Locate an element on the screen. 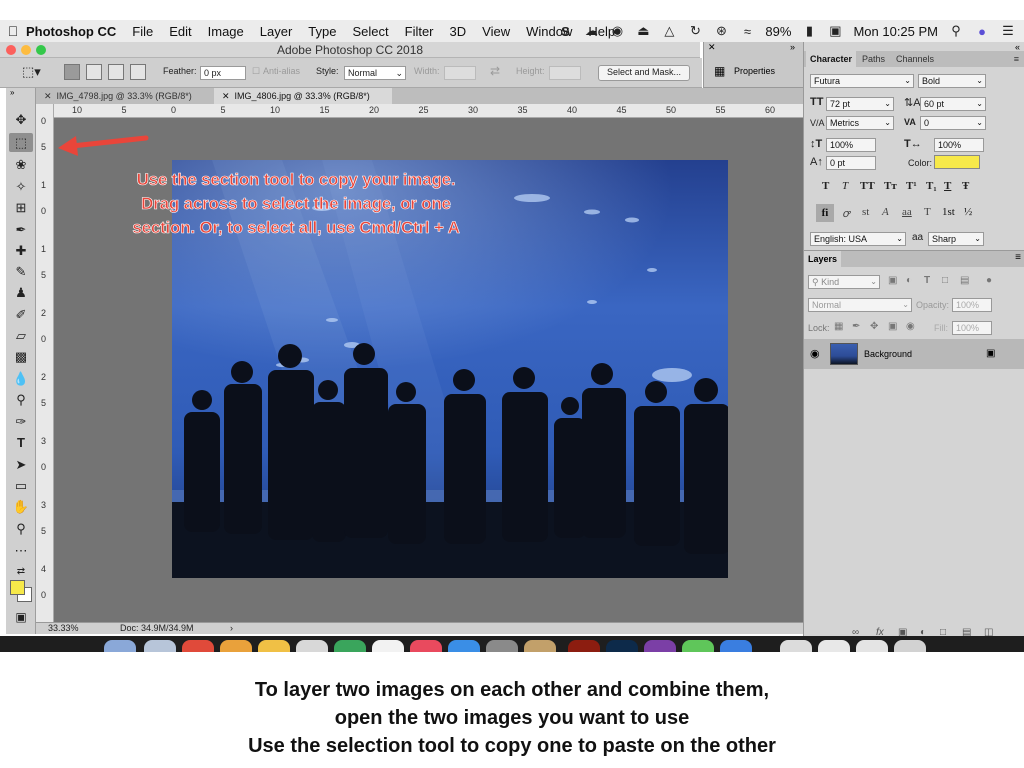 This screenshot has height=768, width=1024. healing-brush-tool-icon: ✚ is located at coordinates (21, 250).